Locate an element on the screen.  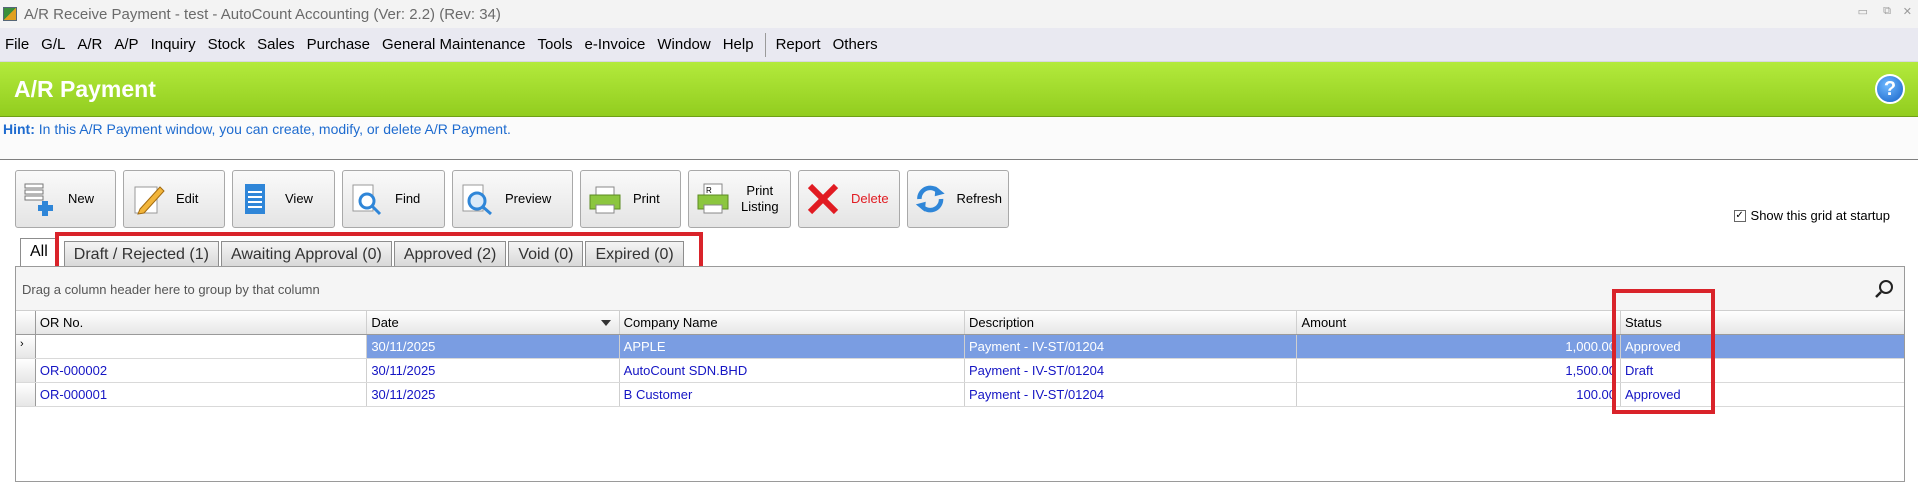
view-label: View is located at coordinates (299, 198).